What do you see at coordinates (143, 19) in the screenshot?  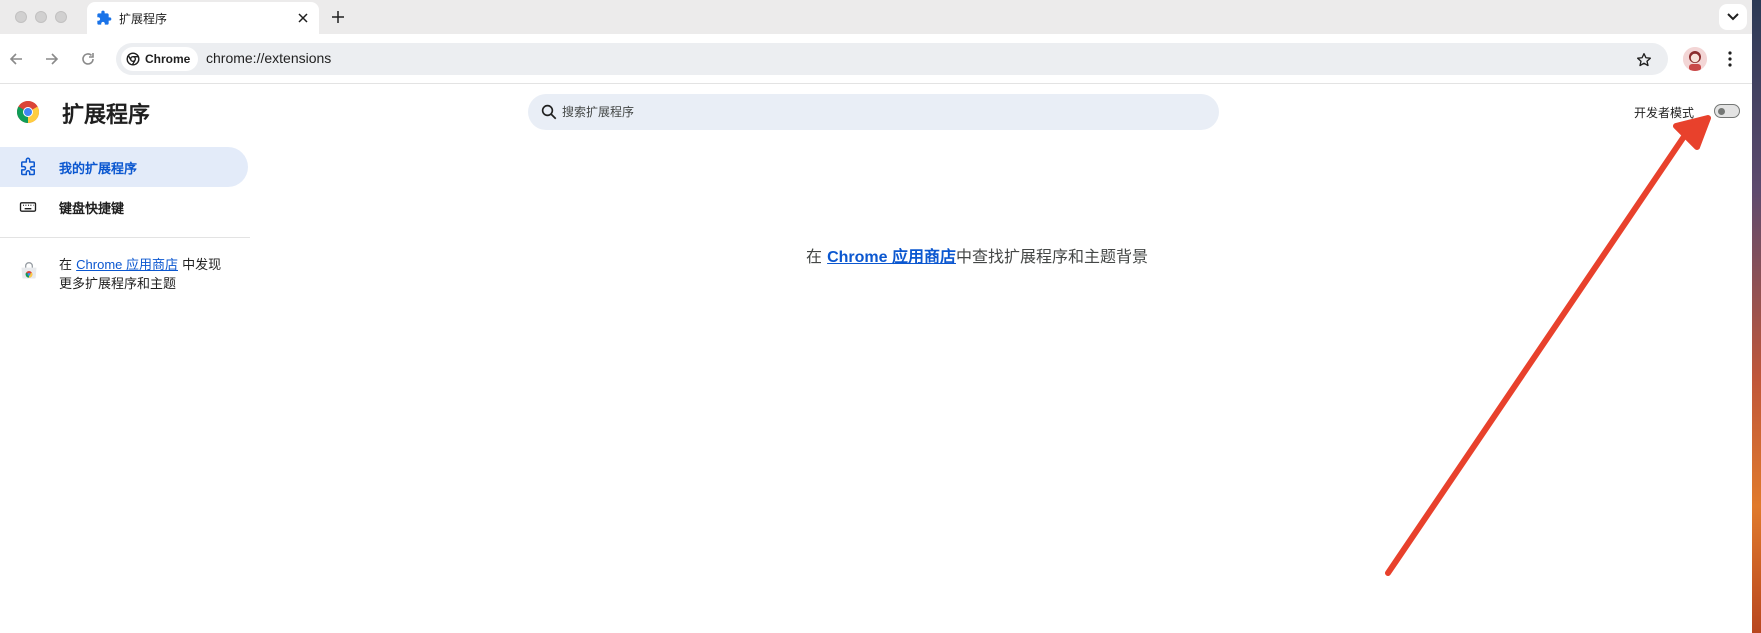 I see `tab-title: 扩展程序` at bounding box center [143, 19].